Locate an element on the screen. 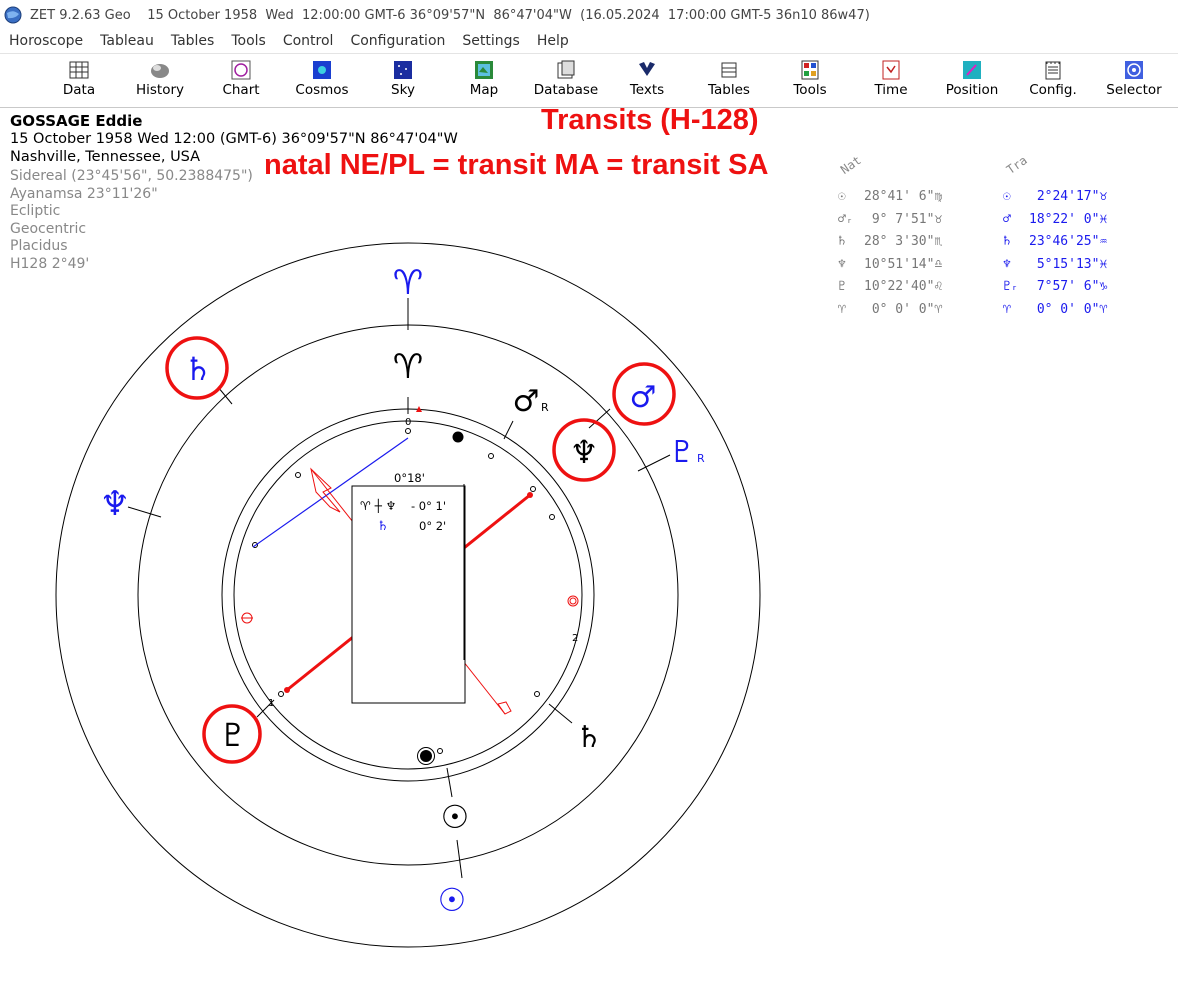 Image resolution: width=1178 pixels, height=997 pixels. transit-saturn-glyph: ♄ is located at coordinates (198, 369).